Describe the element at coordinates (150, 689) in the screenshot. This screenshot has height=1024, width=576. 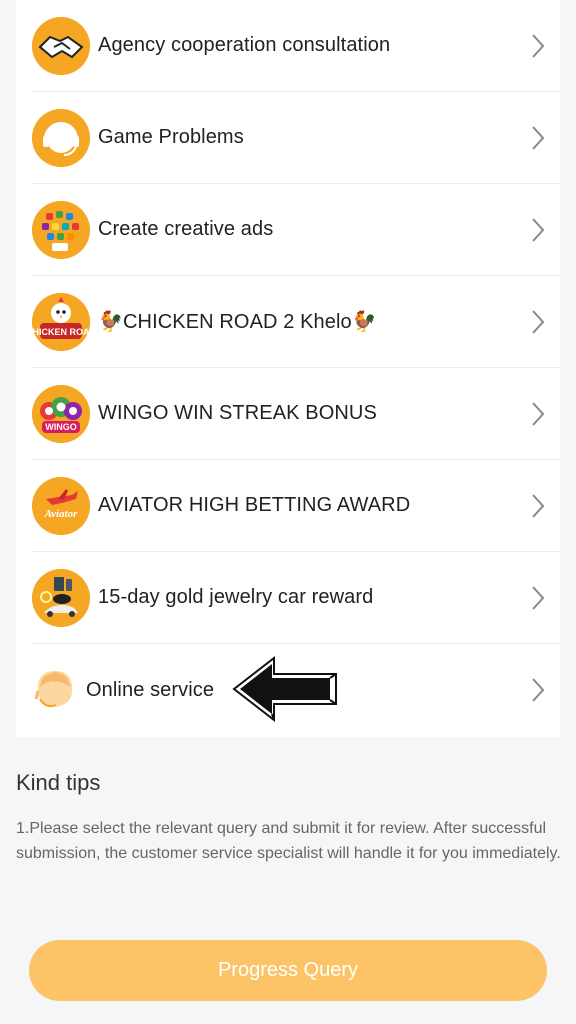
I see `menu-item-label: Online service` at that location.